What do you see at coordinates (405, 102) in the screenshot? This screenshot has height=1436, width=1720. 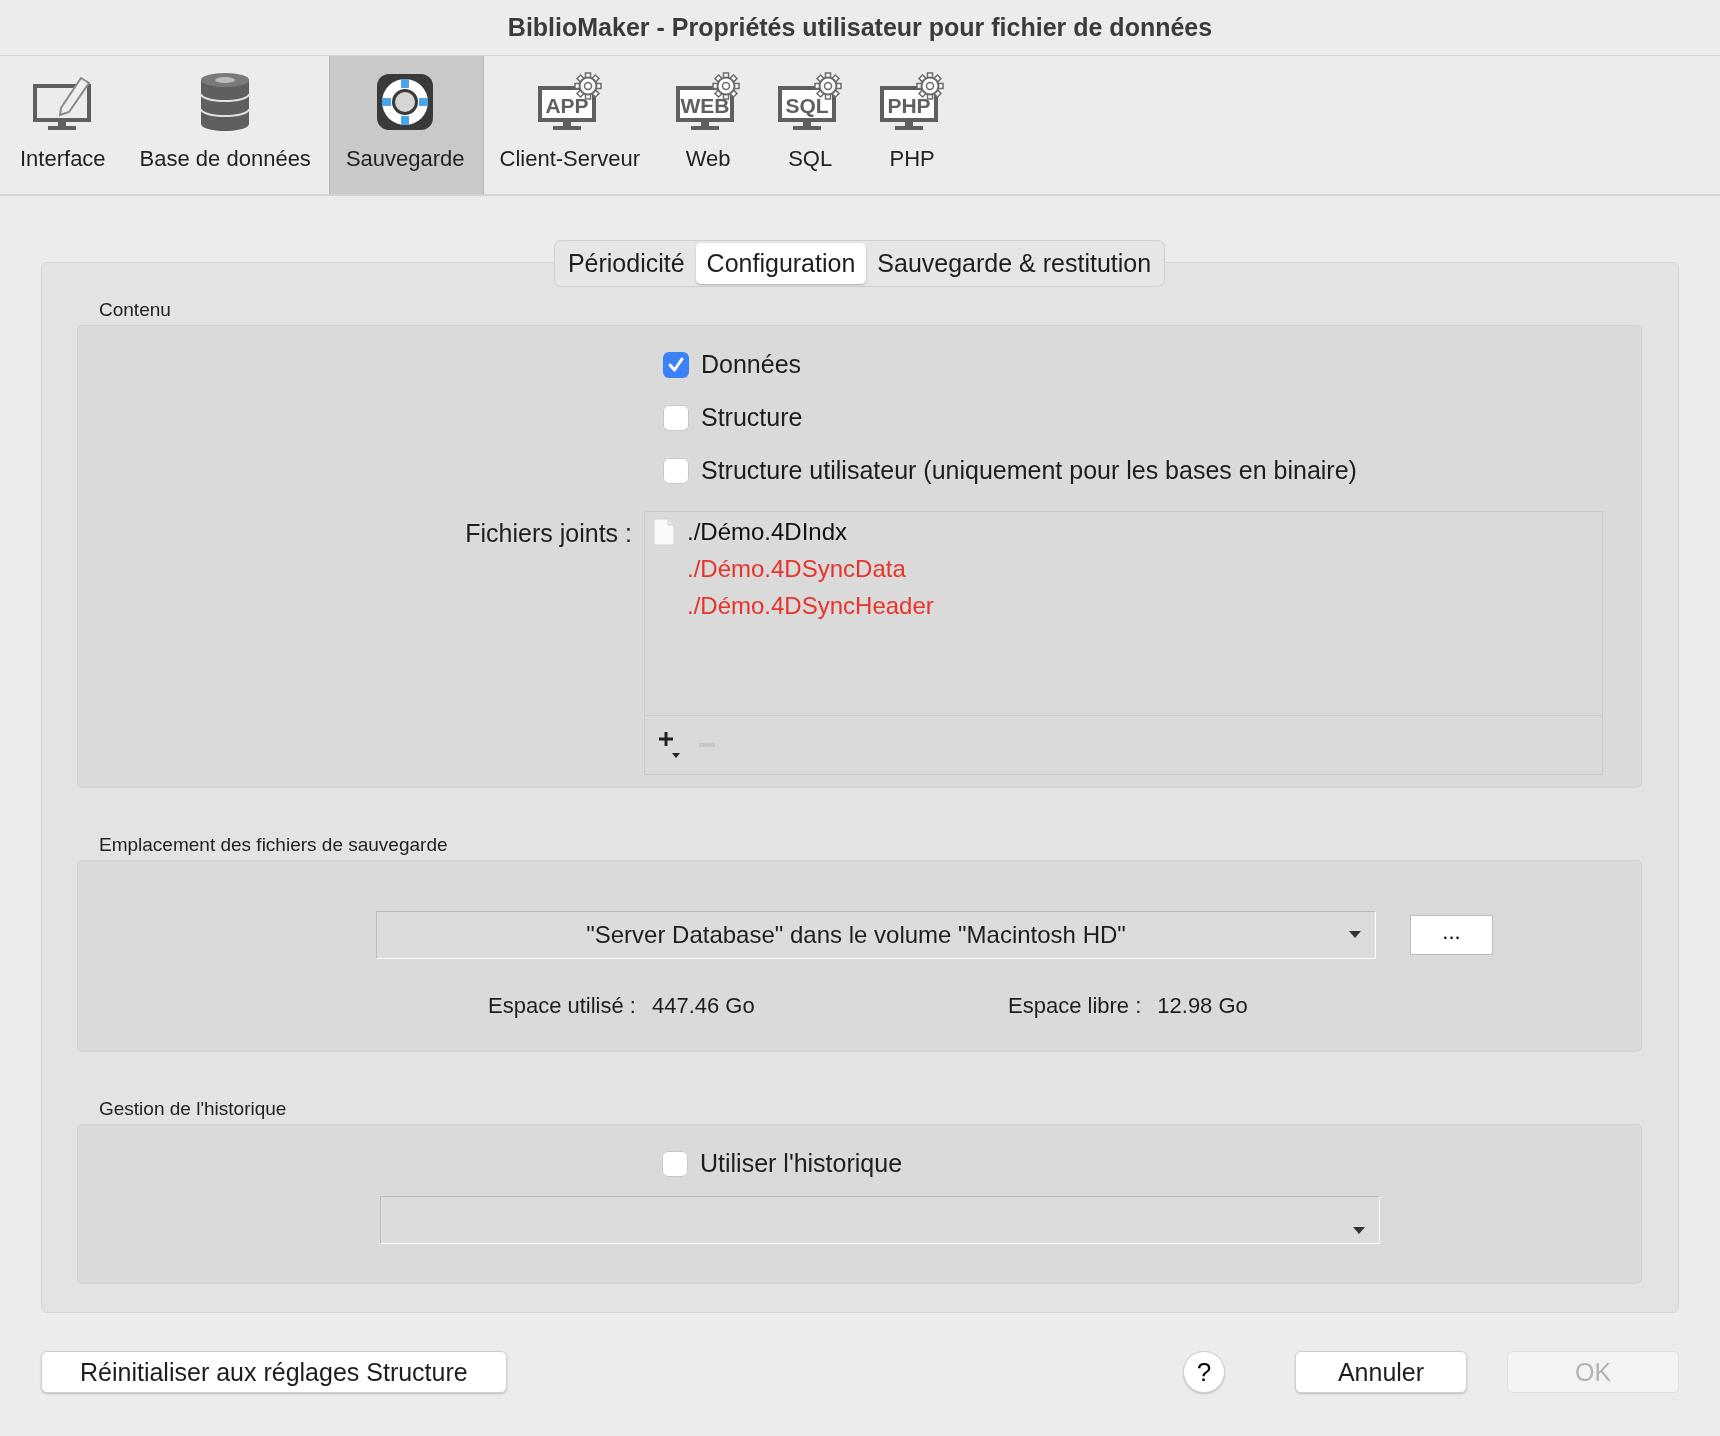 I see `lifebuoy-icon` at bounding box center [405, 102].